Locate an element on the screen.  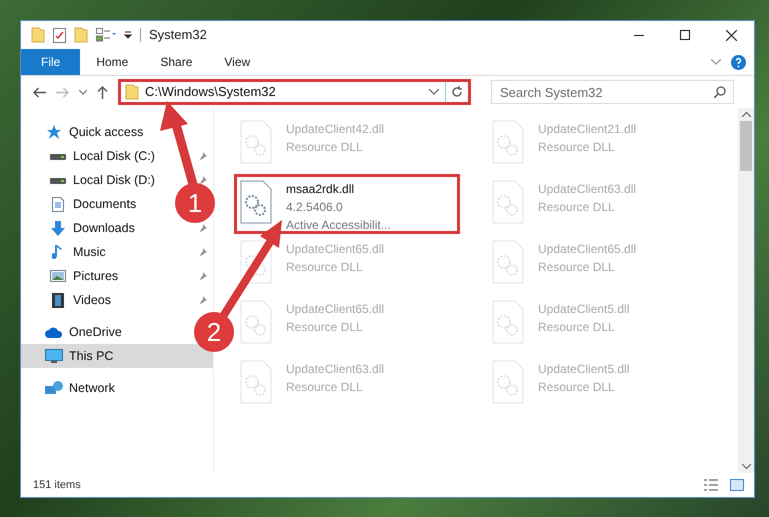
search-icon is located at coordinates (720, 92).